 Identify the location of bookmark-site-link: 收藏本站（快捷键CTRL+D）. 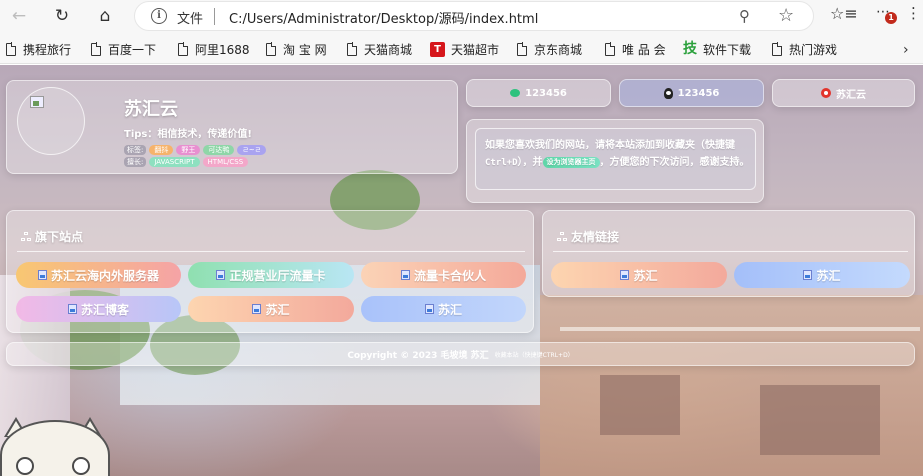
(534, 354).